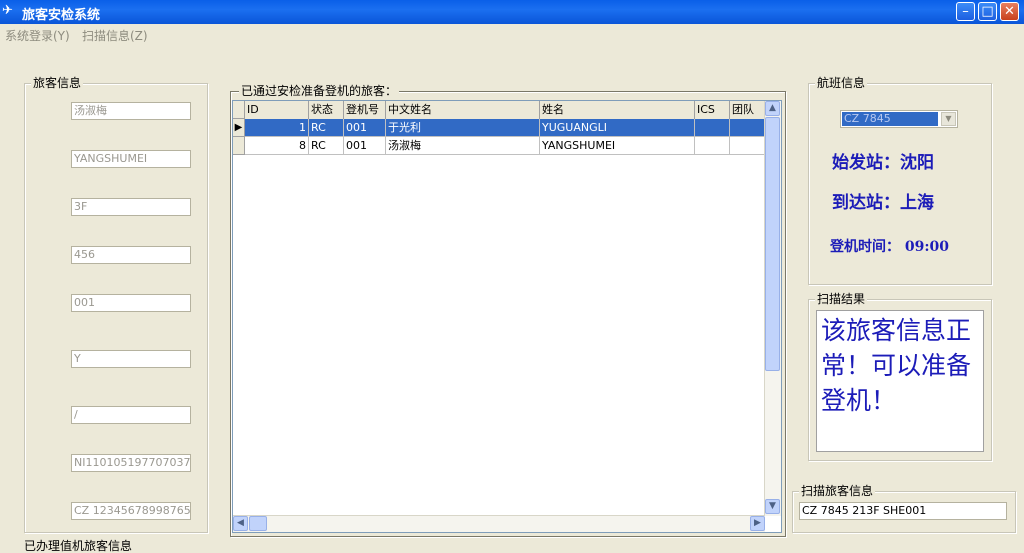  What do you see at coordinates (319, 91) in the screenshot?
I see `passed-list-title: 已通过安检准备登机的旅客：` at bounding box center [319, 91].